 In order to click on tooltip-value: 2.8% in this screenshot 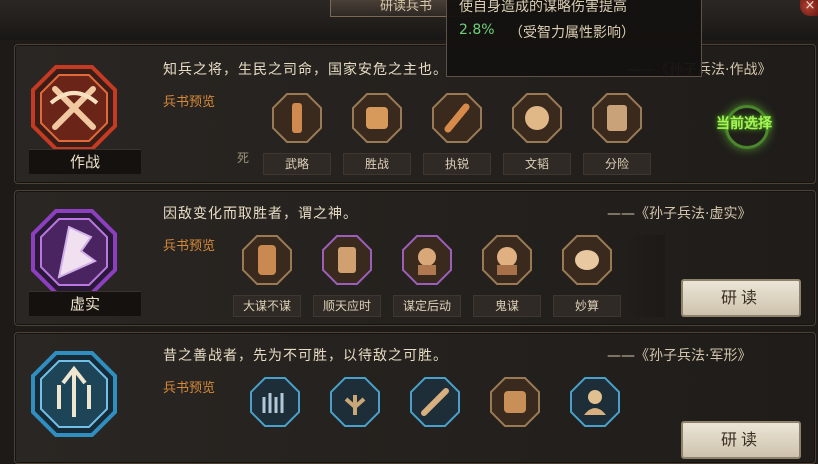, I will do `click(477, 30)`.